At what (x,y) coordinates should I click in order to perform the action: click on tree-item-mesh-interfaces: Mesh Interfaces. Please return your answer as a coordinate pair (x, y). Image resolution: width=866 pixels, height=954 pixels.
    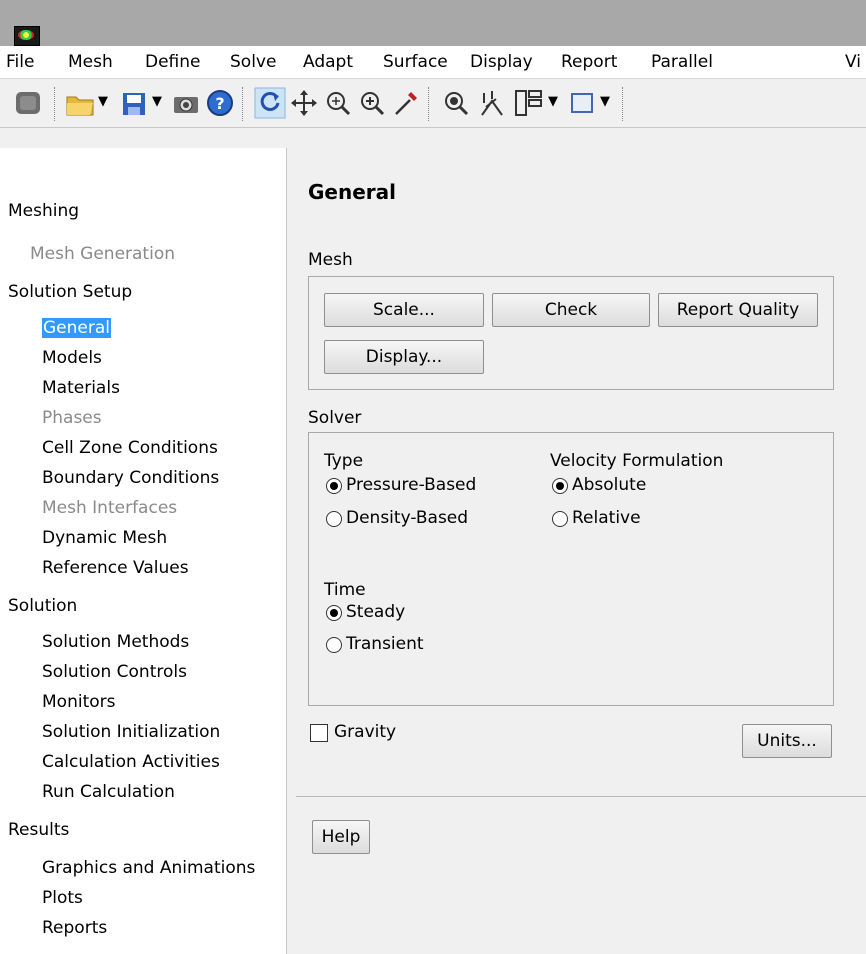
    Looking at the image, I should click on (110, 508).